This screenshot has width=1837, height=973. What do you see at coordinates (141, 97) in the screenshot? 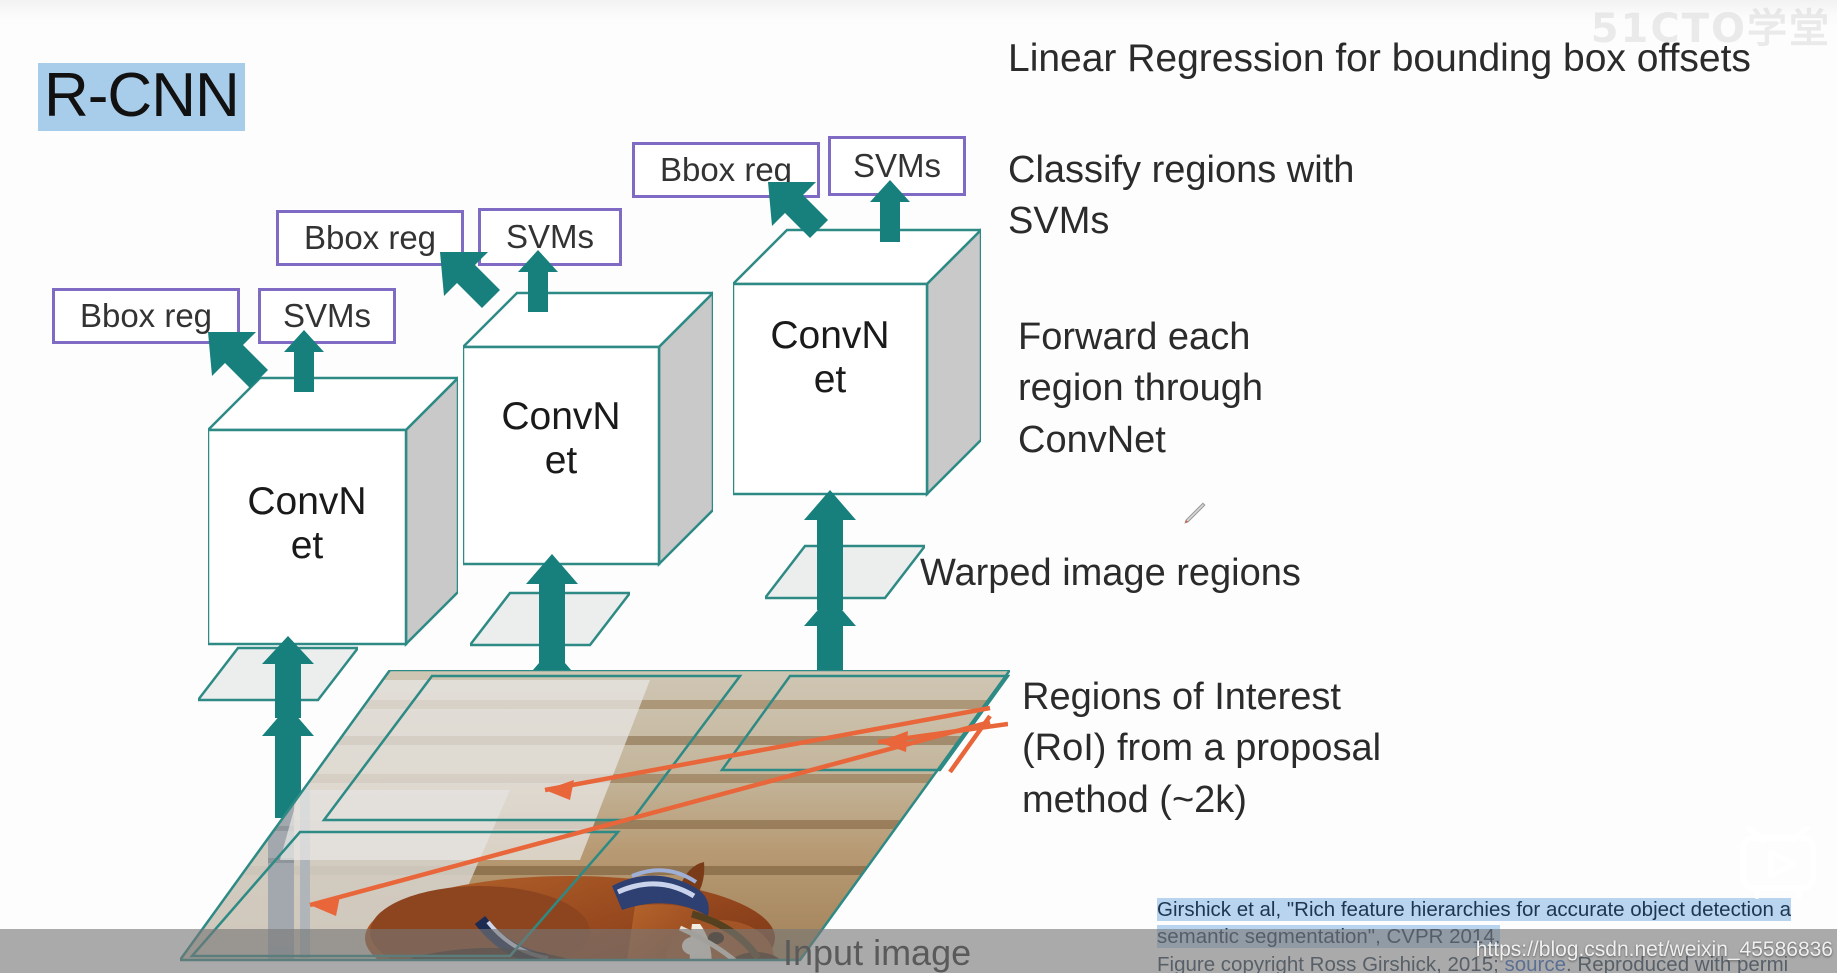
I see `page-title: R-CNN` at bounding box center [141, 97].